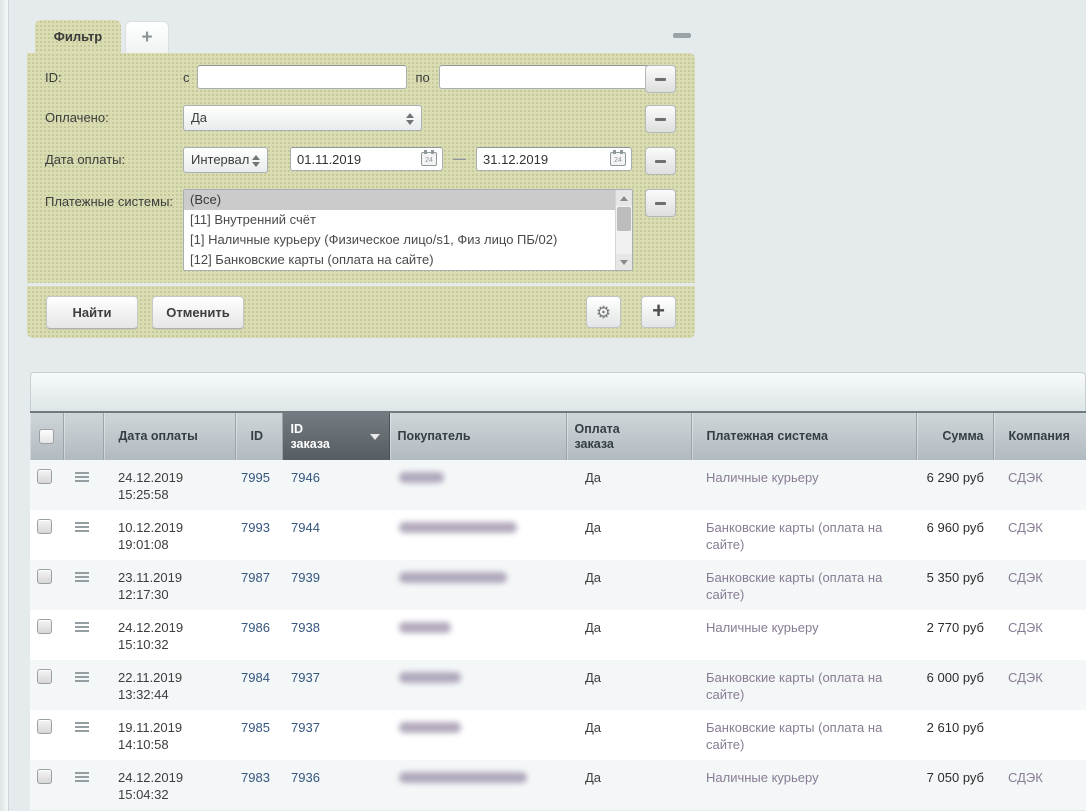 This screenshot has width=1086, height=811. Describe the element at coordinates (255, 627) in the screenshot. I see `id-link: 7986` at that location.